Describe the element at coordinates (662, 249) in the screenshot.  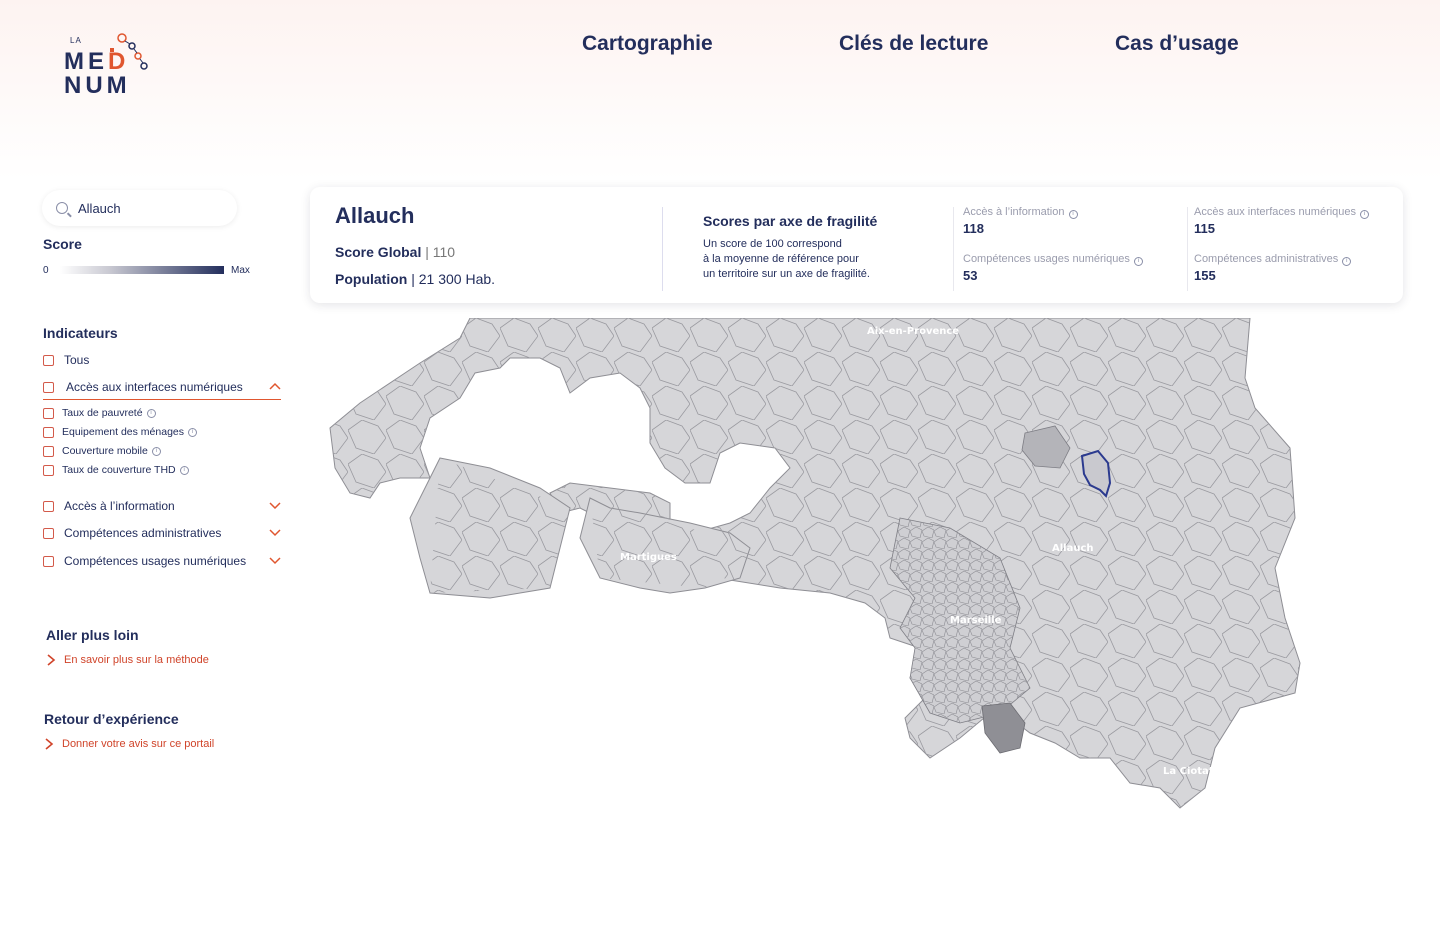
I see `card-divider` at that location.